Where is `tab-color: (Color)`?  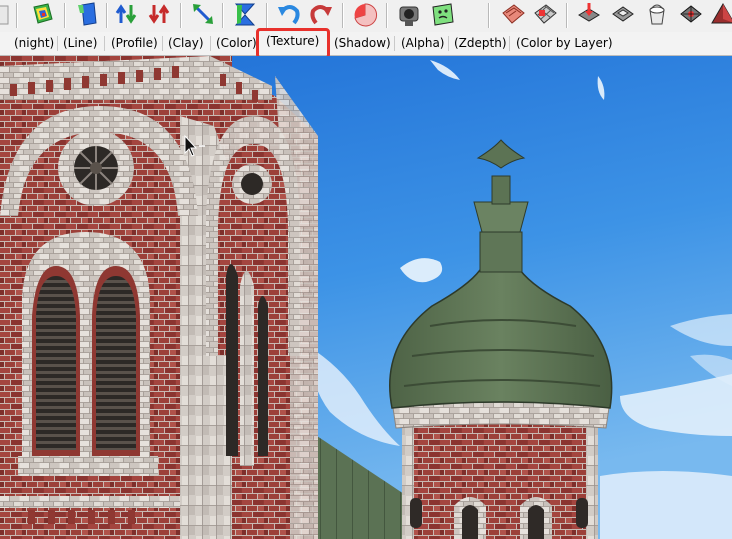 tab-color: (Color) is located at coordinates (236, 43).